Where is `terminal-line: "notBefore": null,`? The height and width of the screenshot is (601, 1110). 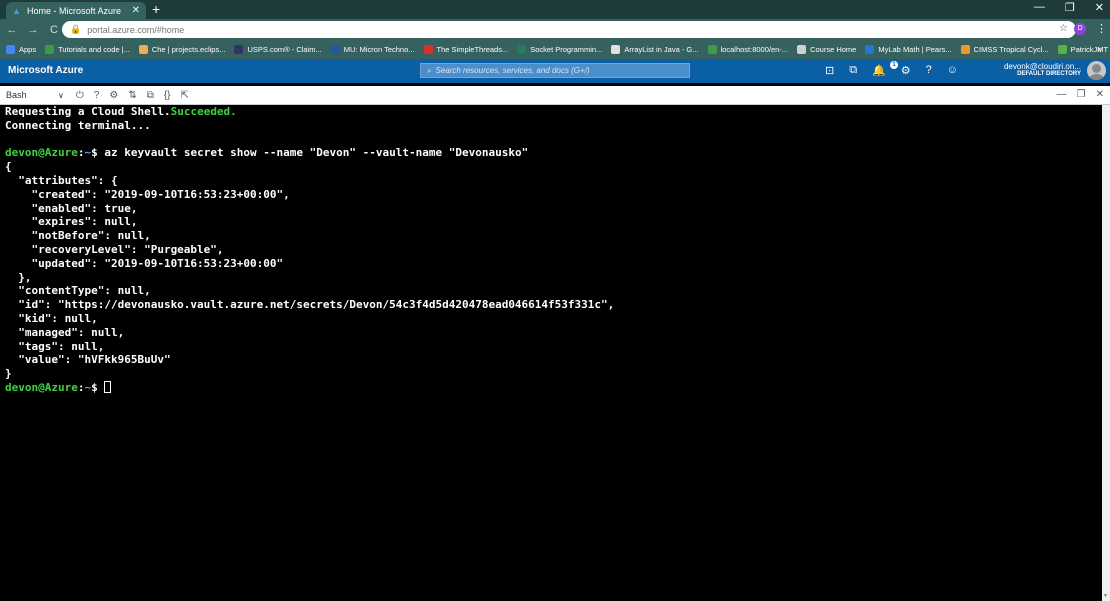 terminal-line: "notBefore": null, is located at coordinates (551, 236).